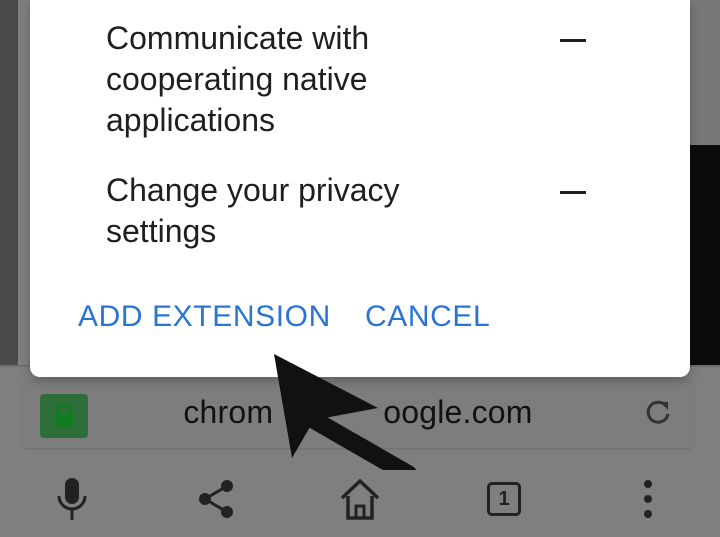 The height and width of the screenshot is (537, 720). What do you see at coordinates (360, 499) in the screenshot?
I see `home-icon` at bounding box center [360, 499].